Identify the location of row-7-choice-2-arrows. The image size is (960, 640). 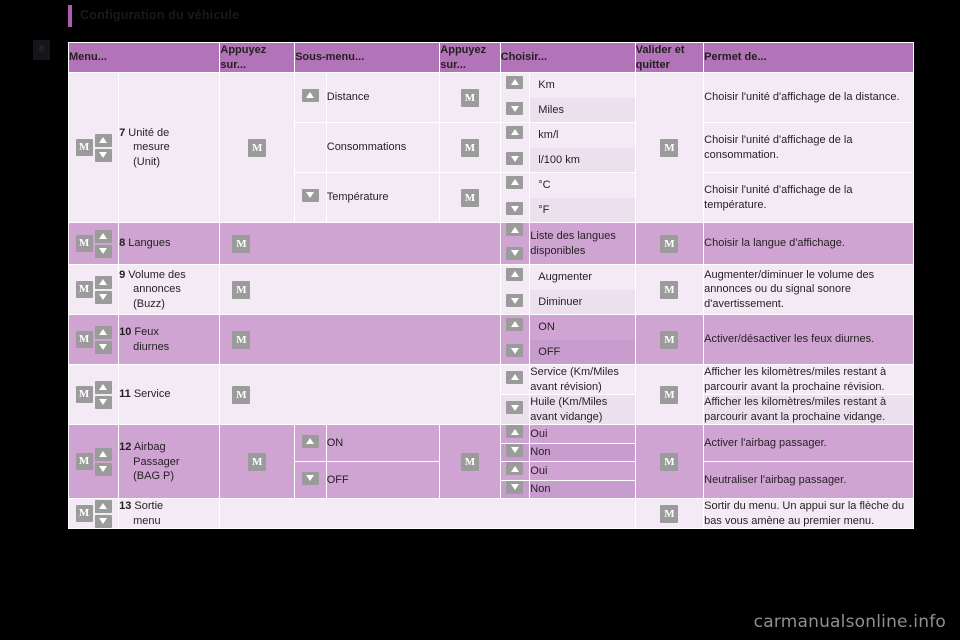
(515, 148).